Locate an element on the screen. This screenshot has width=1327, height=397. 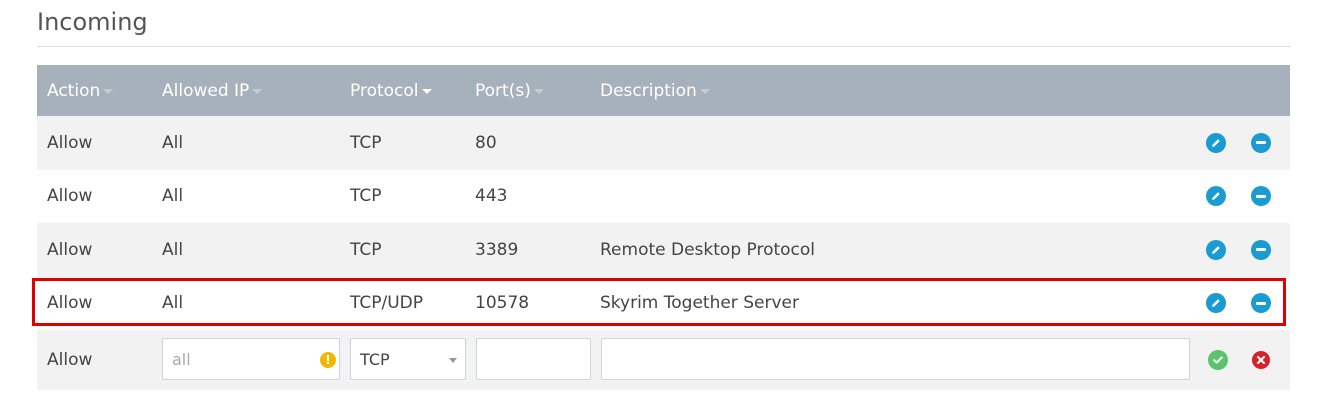
description-input is located at coordinates (895, 359).